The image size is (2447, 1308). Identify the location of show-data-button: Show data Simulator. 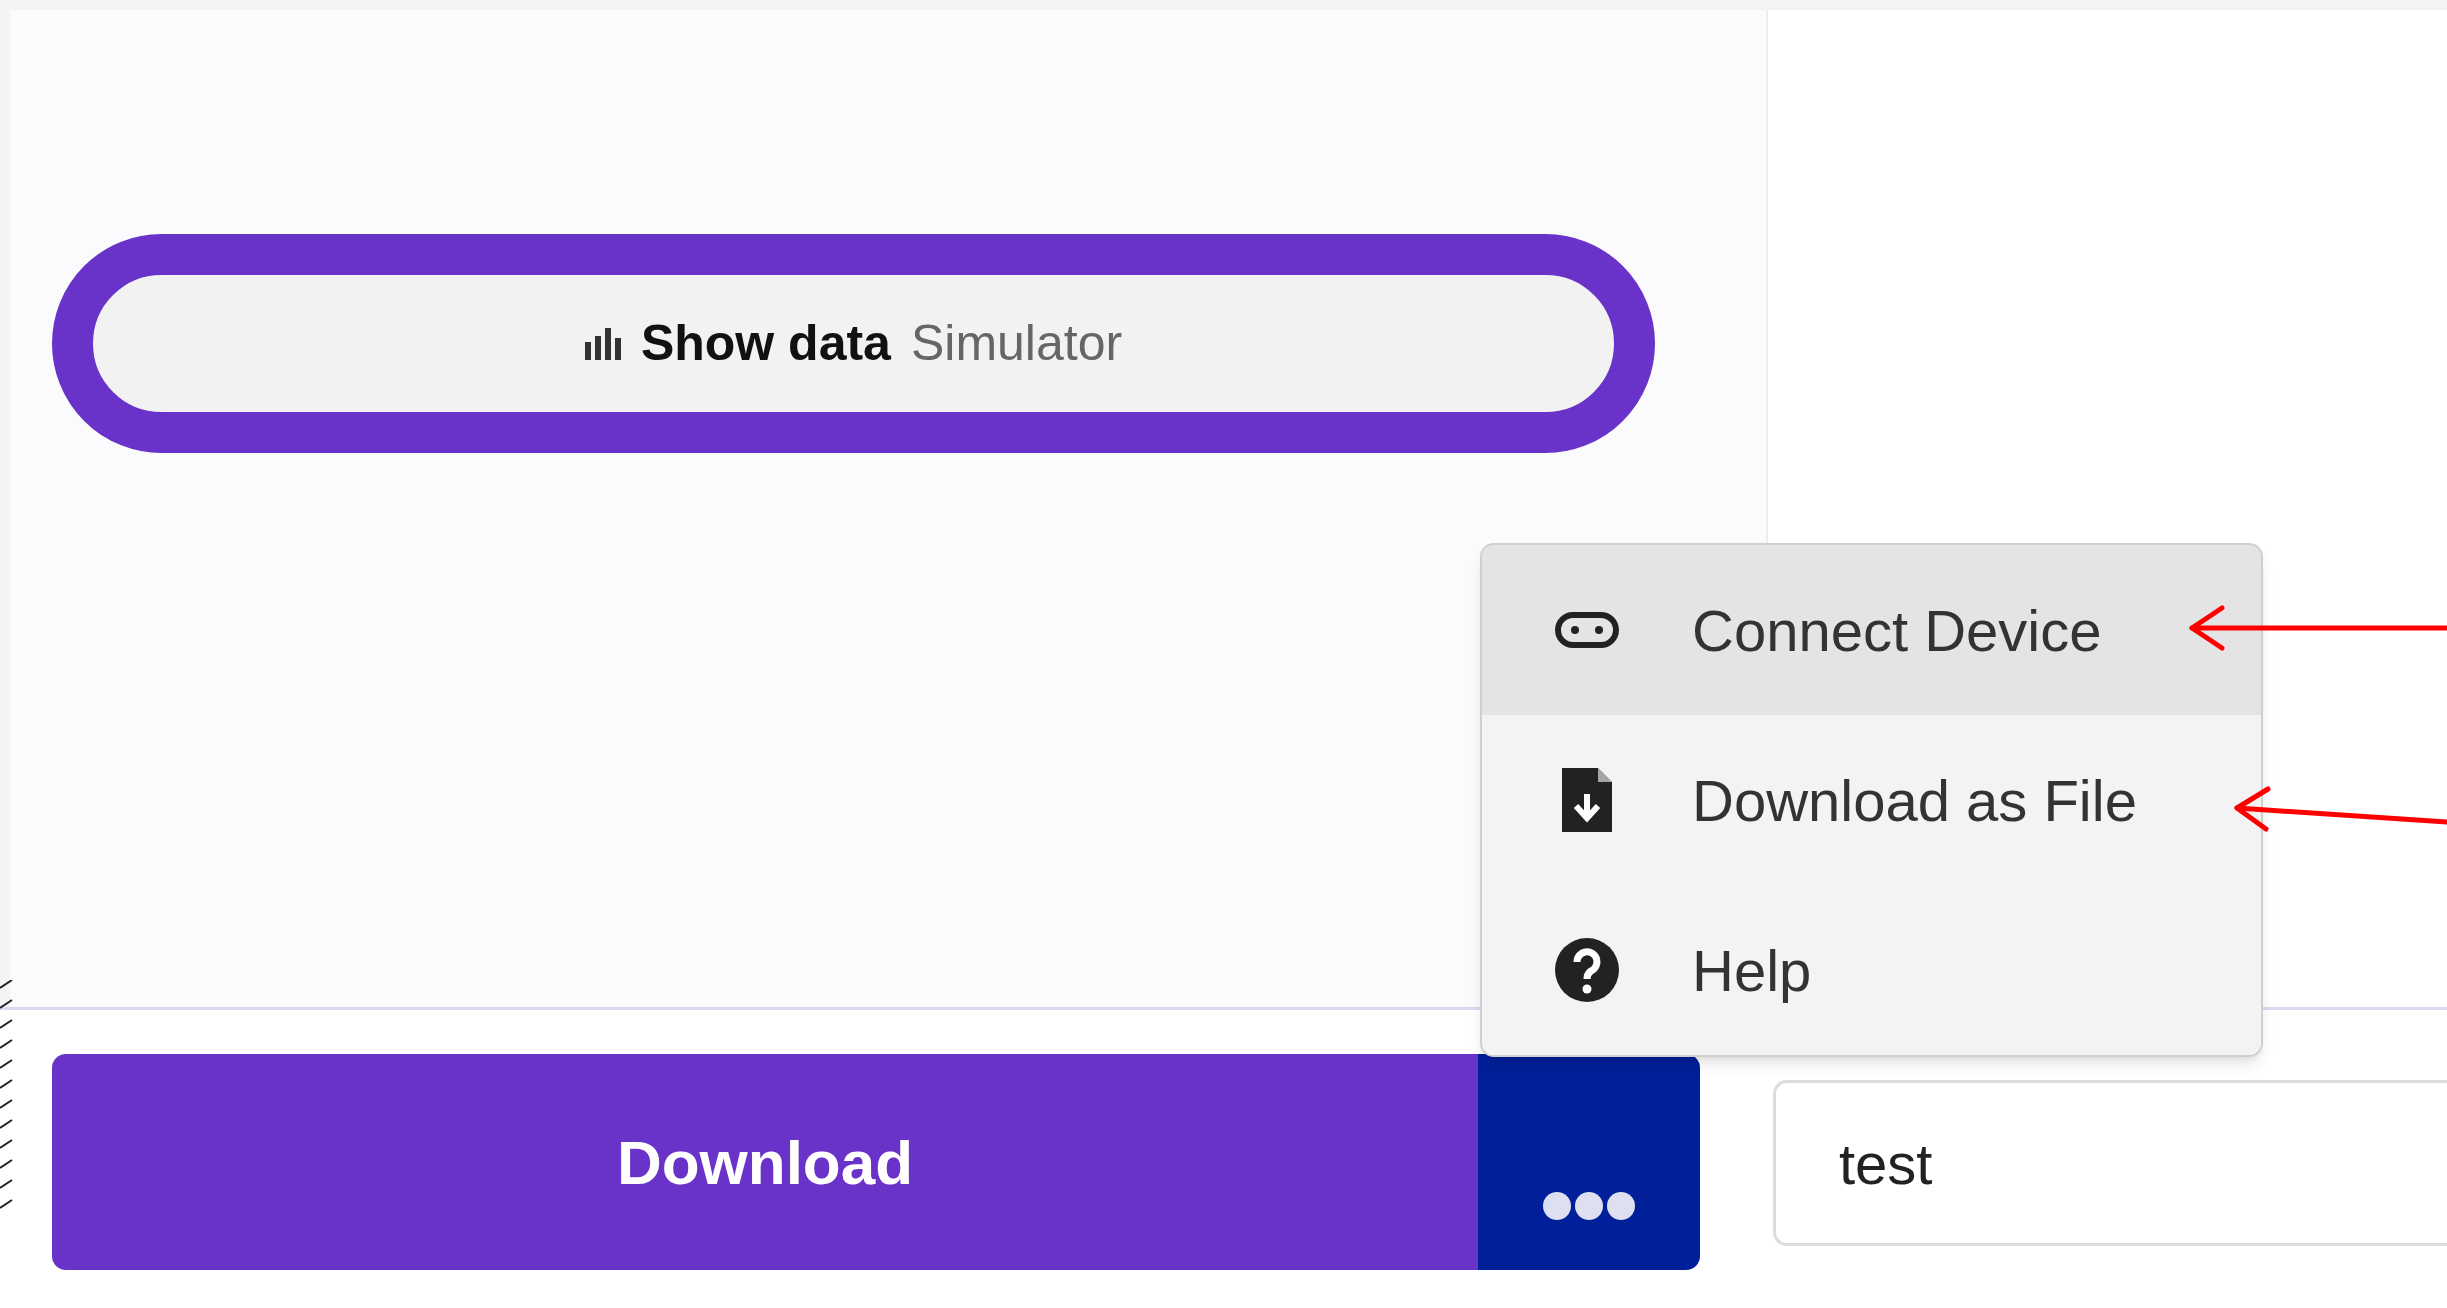
(853, 343).